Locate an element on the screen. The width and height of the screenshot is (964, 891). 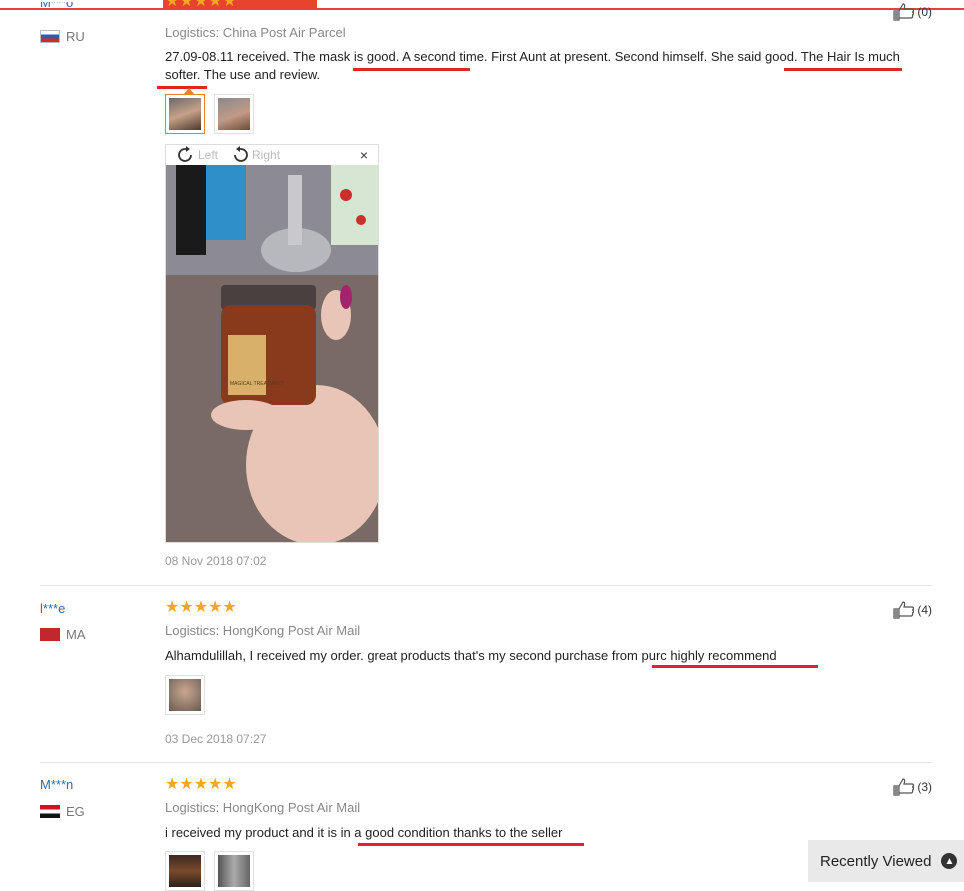
logistics-info: Logistics: China Post Air Parcel is located at coordinates (255, 32).